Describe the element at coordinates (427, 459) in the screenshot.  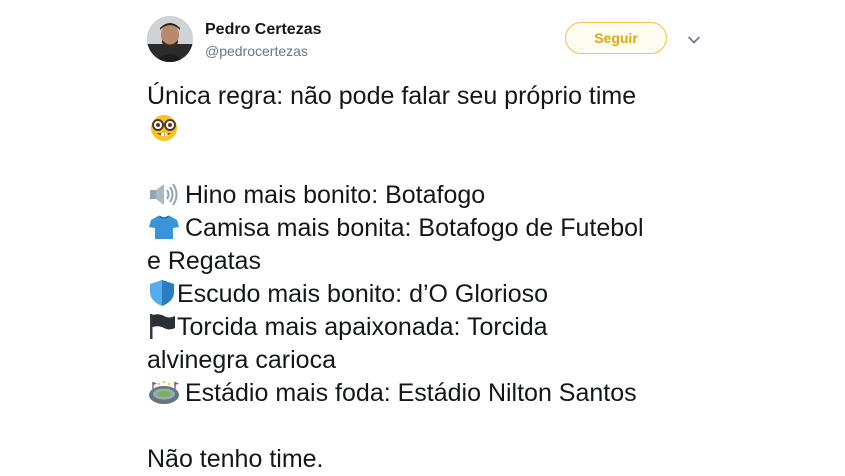
I see `tweet-line: Não tenho time.` at that location.